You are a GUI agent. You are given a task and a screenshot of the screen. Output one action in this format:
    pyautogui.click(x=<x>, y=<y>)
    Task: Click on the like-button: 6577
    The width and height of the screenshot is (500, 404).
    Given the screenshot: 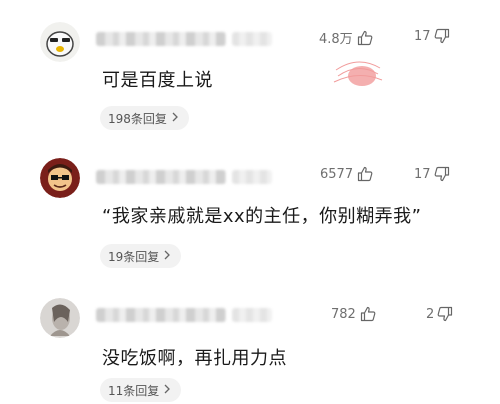 What is the action you would take?
    pyautogui.click(x=346, y=174)
    